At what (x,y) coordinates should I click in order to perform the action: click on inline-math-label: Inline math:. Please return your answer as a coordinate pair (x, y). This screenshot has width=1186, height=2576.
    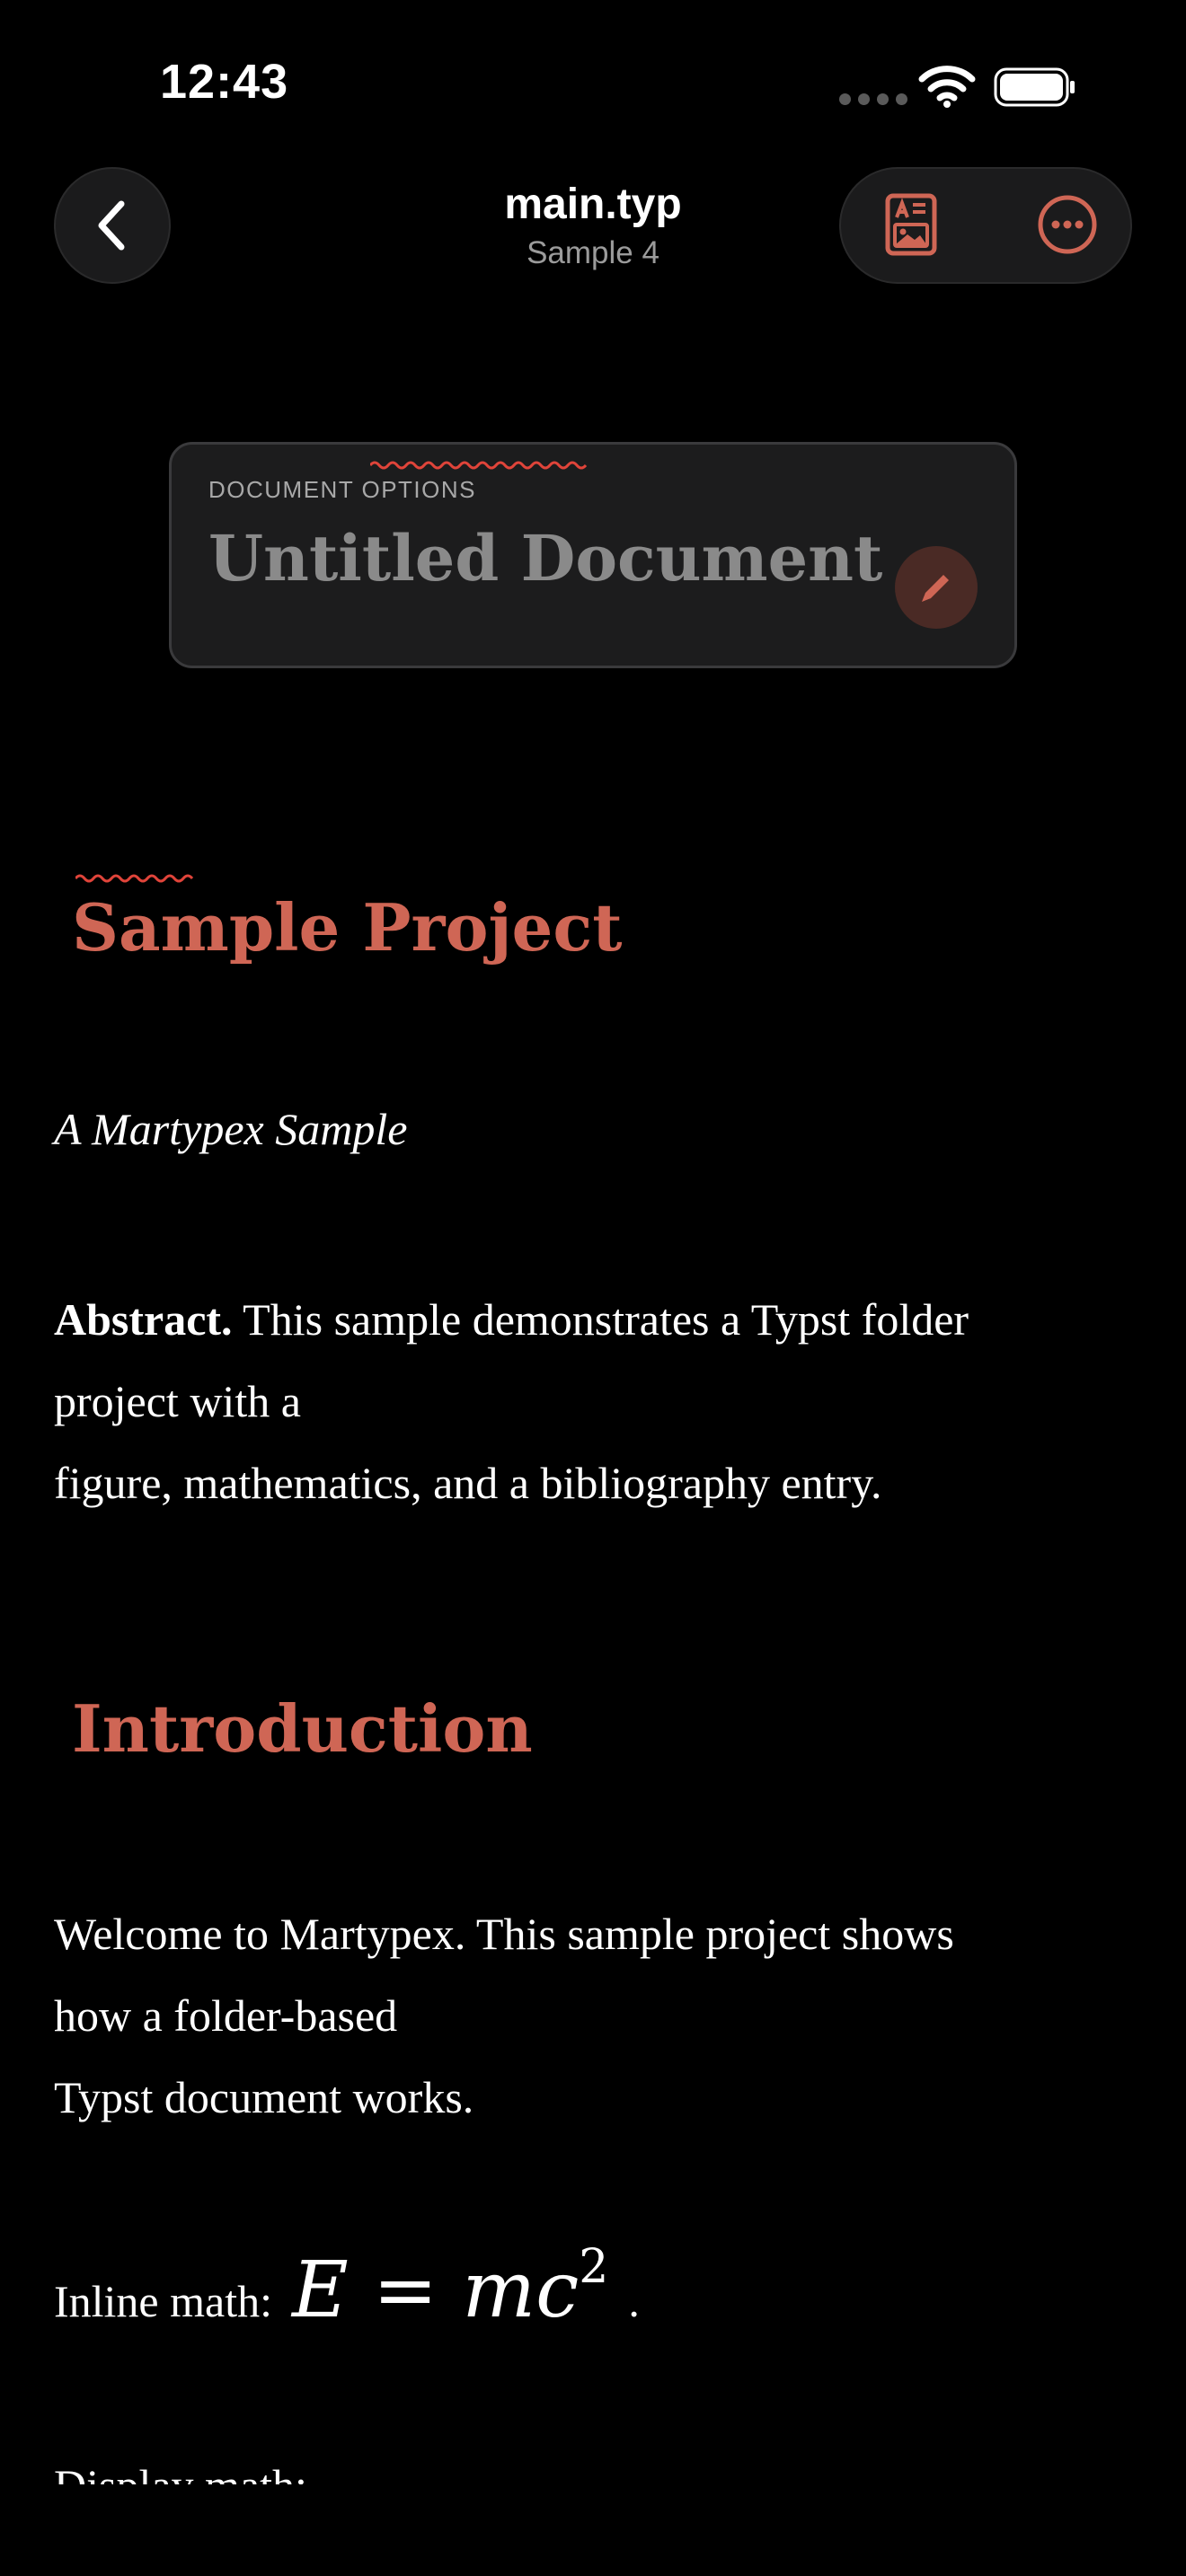
    Looking at the image, I should click on (163, 2301).